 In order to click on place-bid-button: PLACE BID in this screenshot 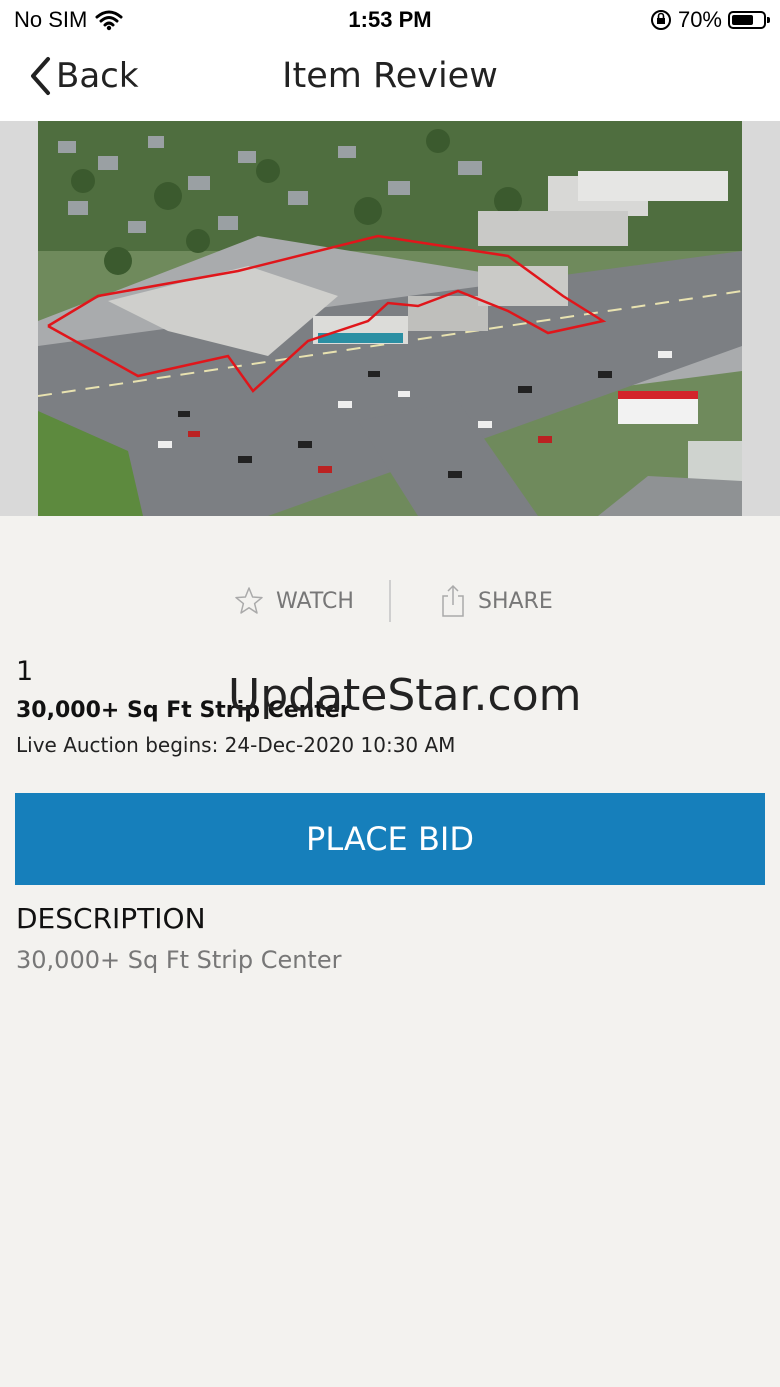, I will do `click(390, 839)`.